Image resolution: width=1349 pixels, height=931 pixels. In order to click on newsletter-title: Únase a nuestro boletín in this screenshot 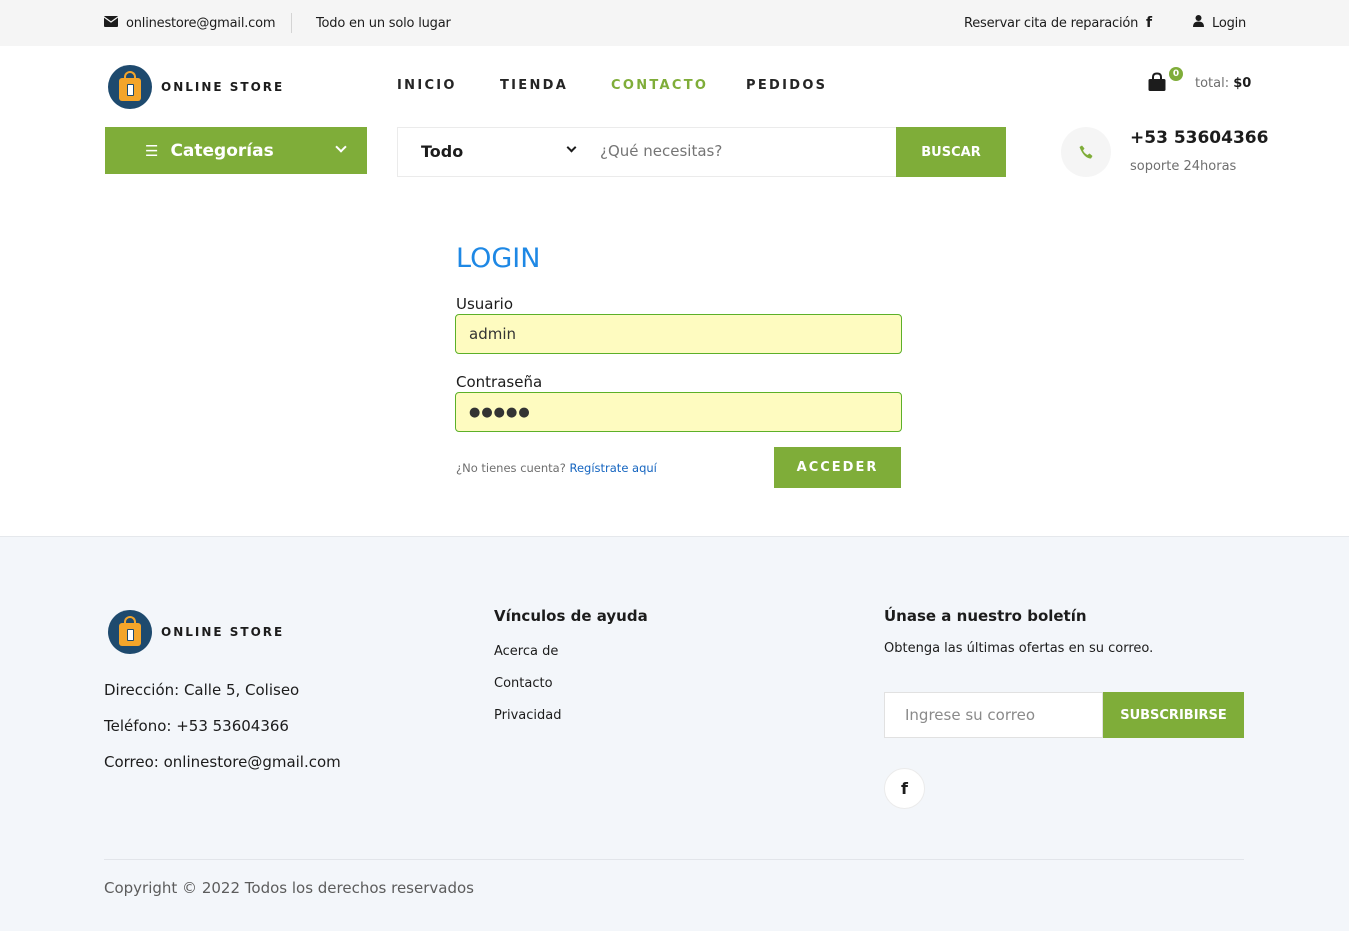, I will do `click(985, 616)`.